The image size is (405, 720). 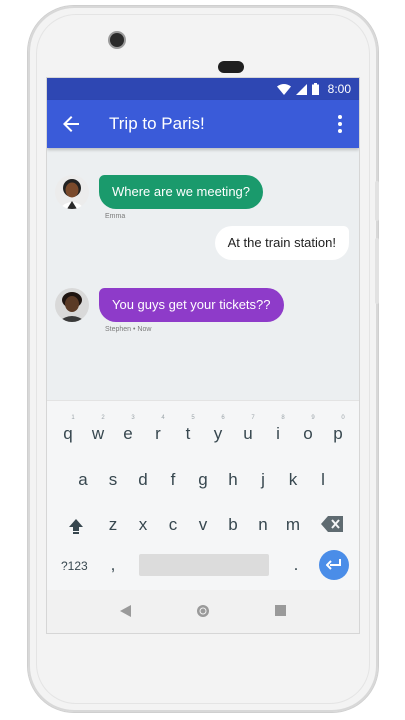 What do you see at coordinates (143, 480) in the screenshot?
I see `key-d: d` at bounding box center [143, 480].